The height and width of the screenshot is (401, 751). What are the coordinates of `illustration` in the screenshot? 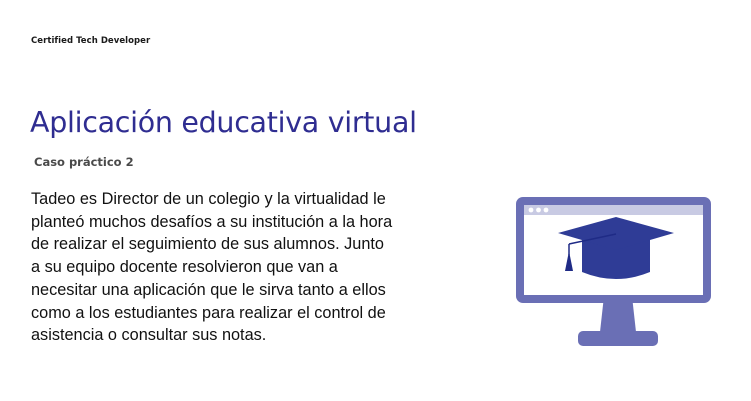 It's located at (612, 272).